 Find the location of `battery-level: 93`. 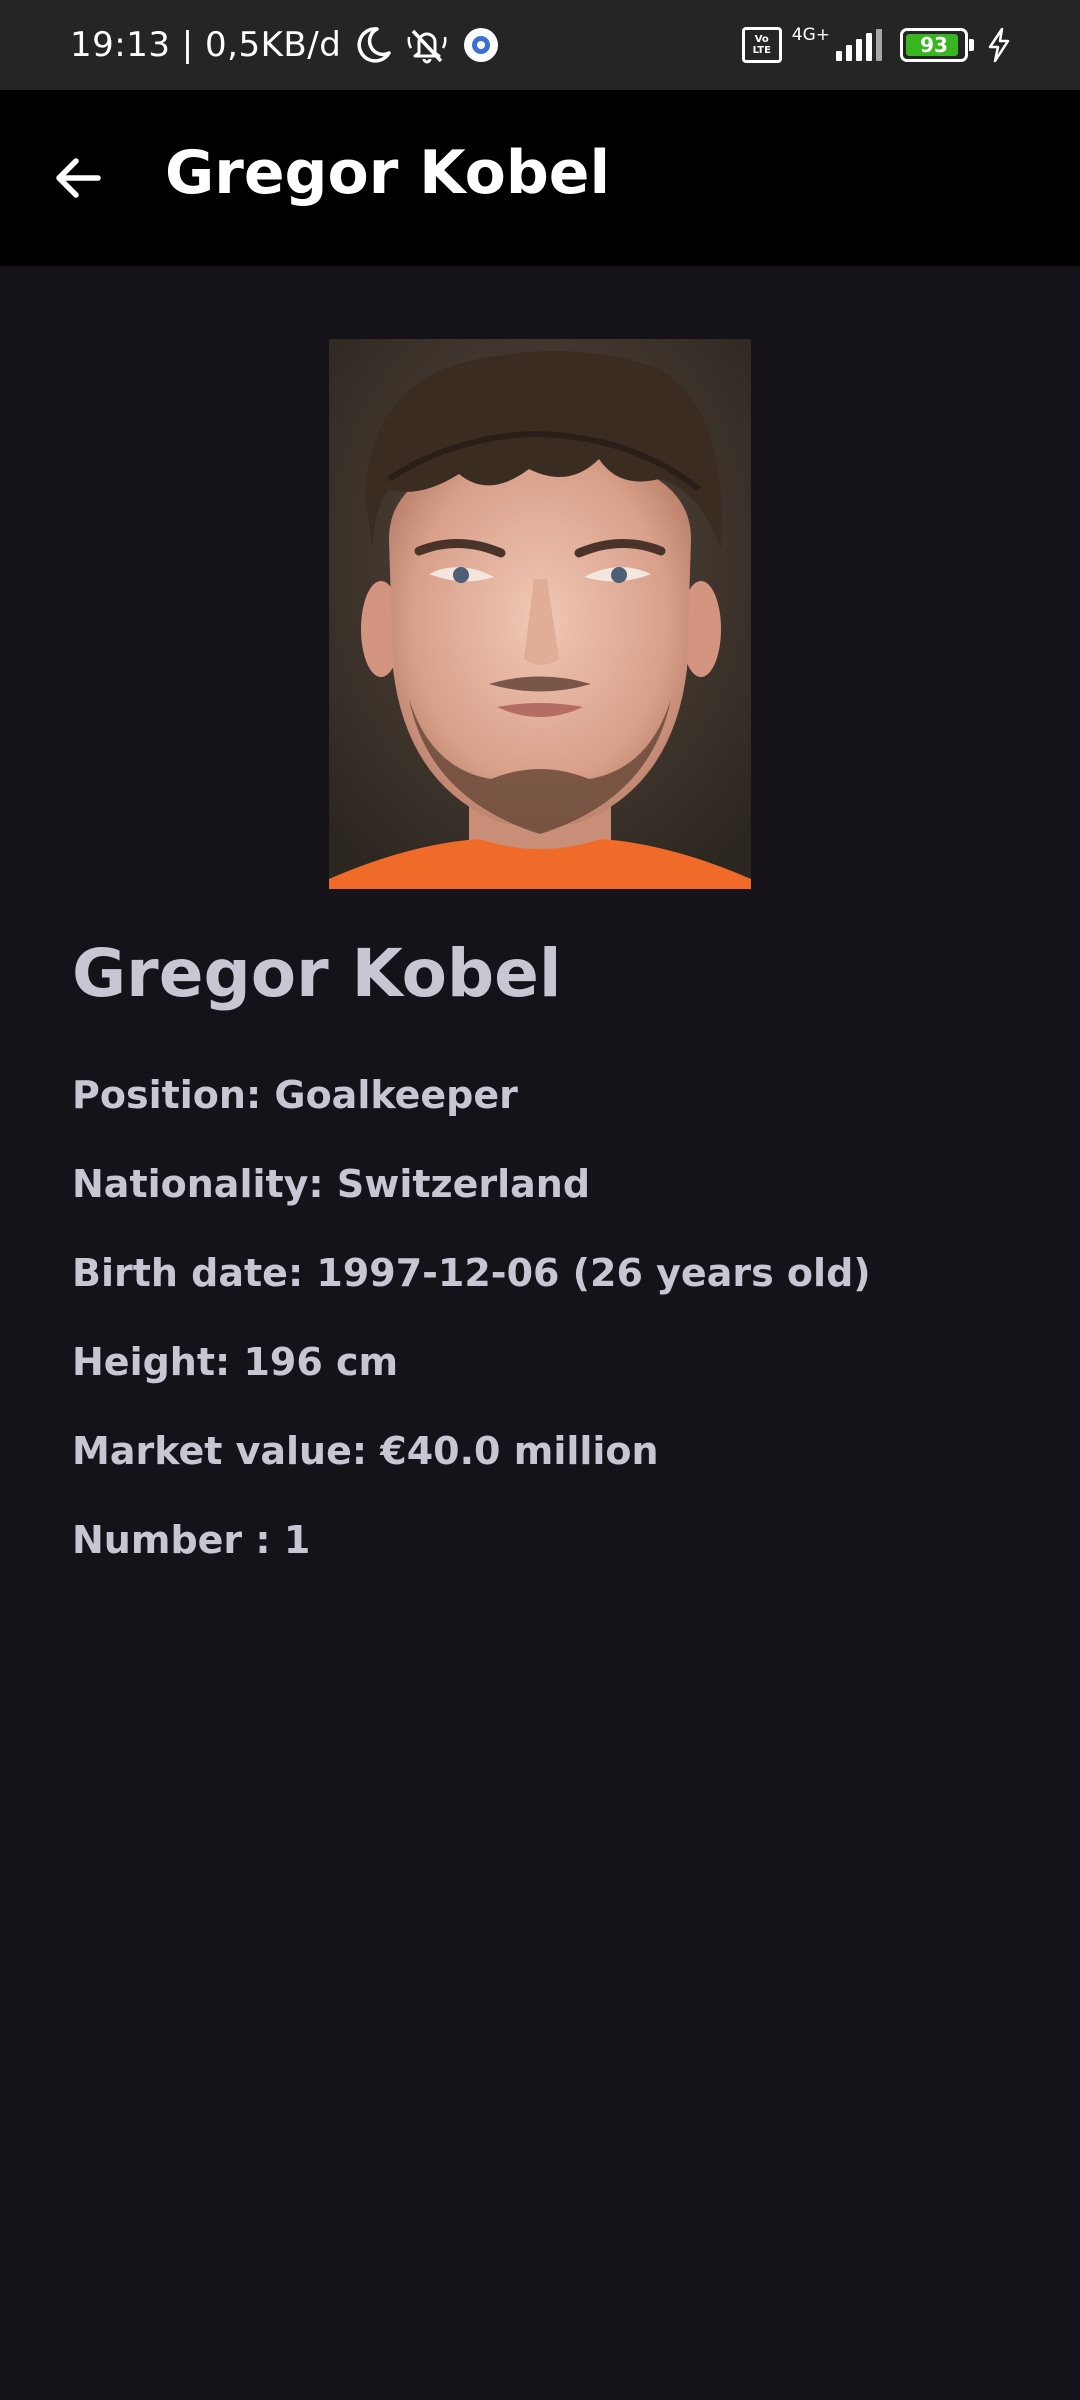

battery-level: 93 is located at coordinates (934, 45).